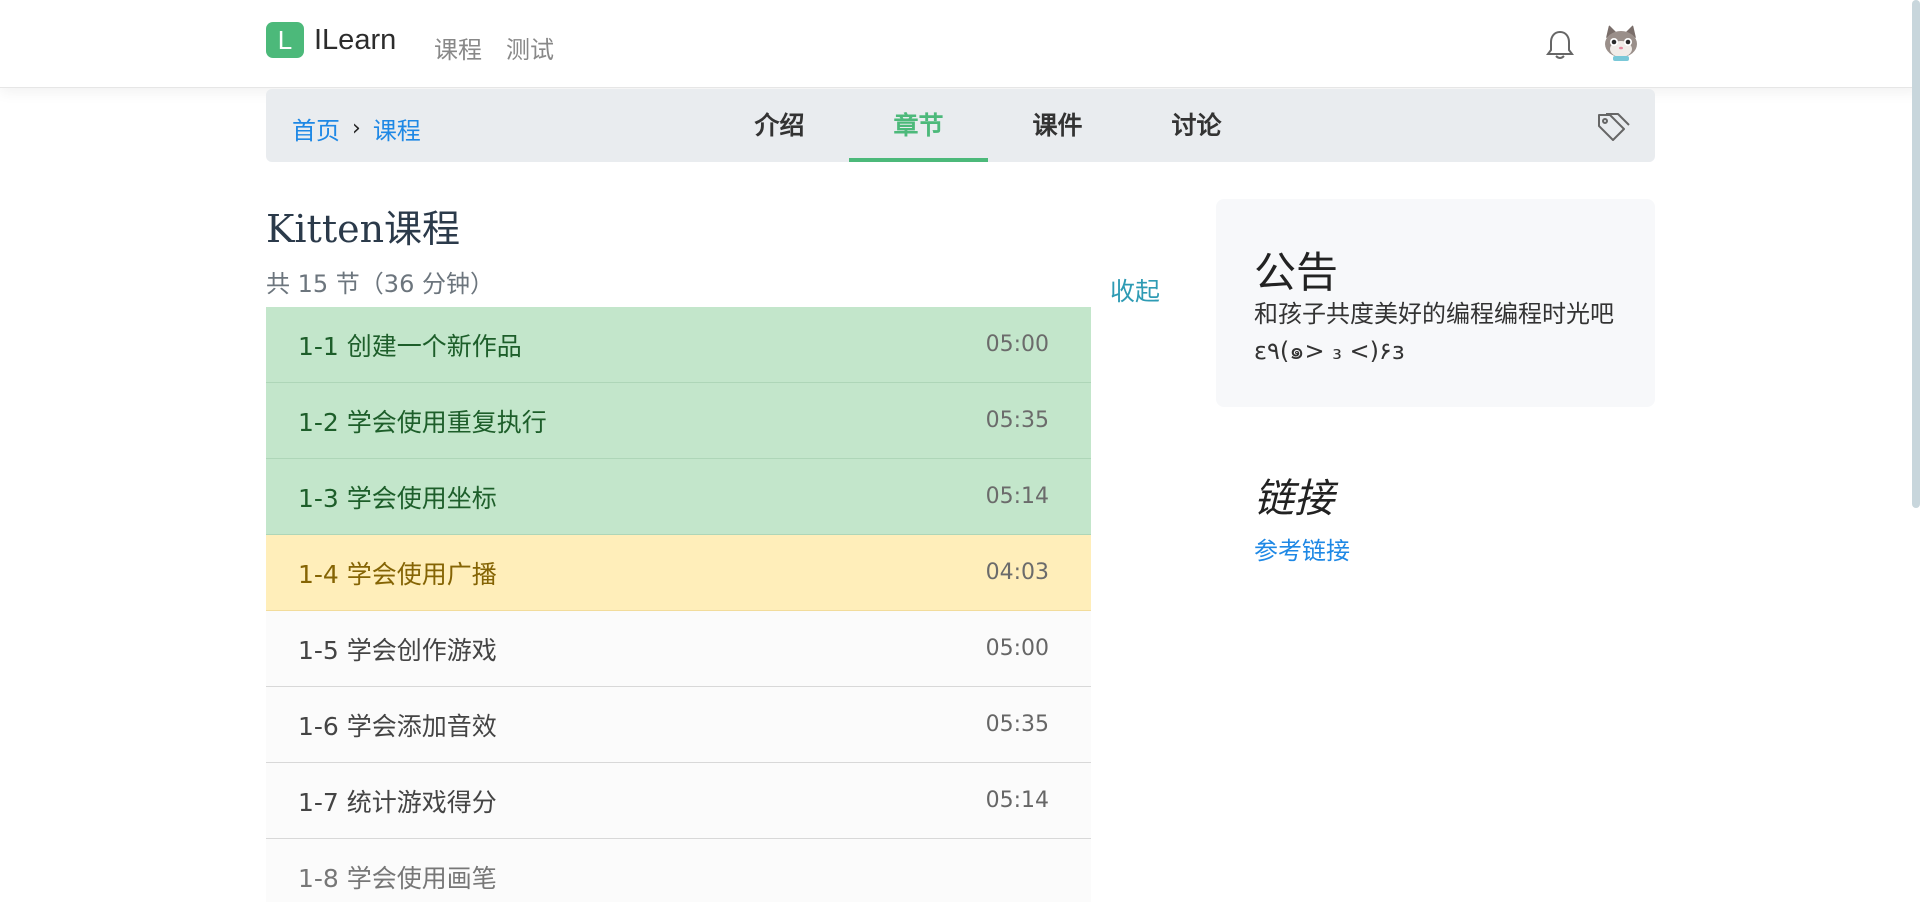  What do you see at coordinates (1302, 548) in the screenshot?
I see `reference-link: 参考链接` at bounding box center [1302, 548].